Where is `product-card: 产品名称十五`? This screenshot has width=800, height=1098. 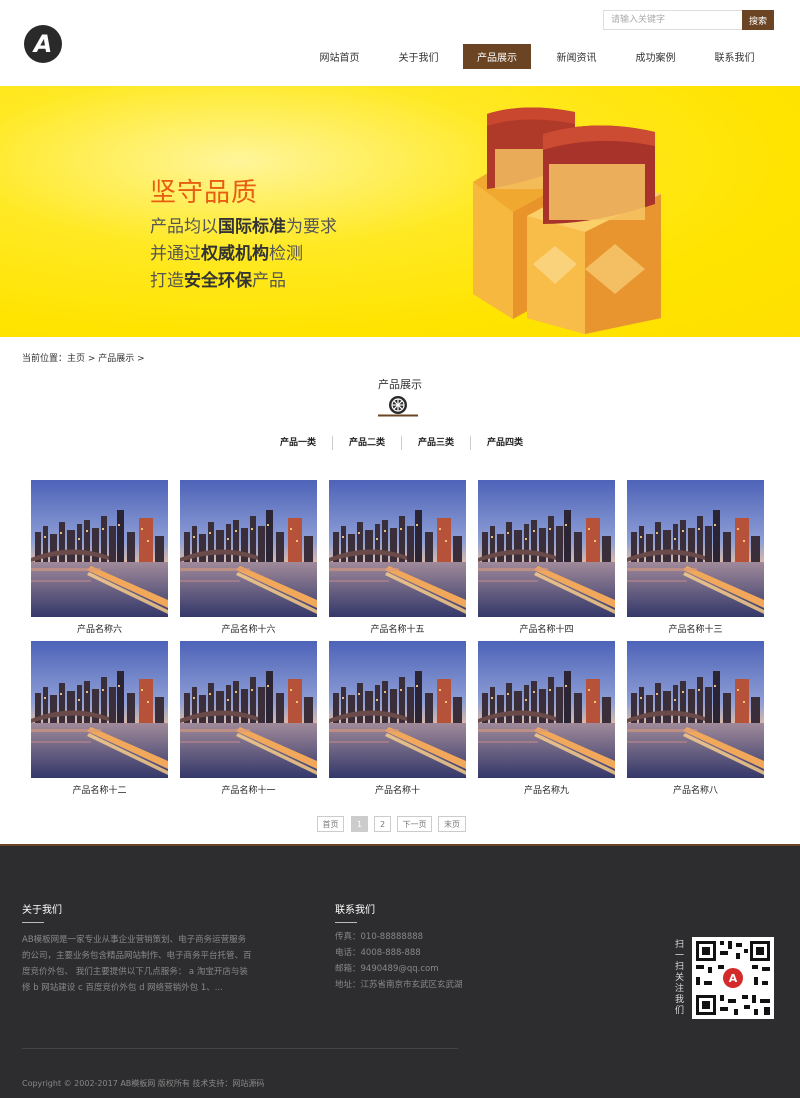 product-card: 产品名称十五 is located at coordinates (397, 557).